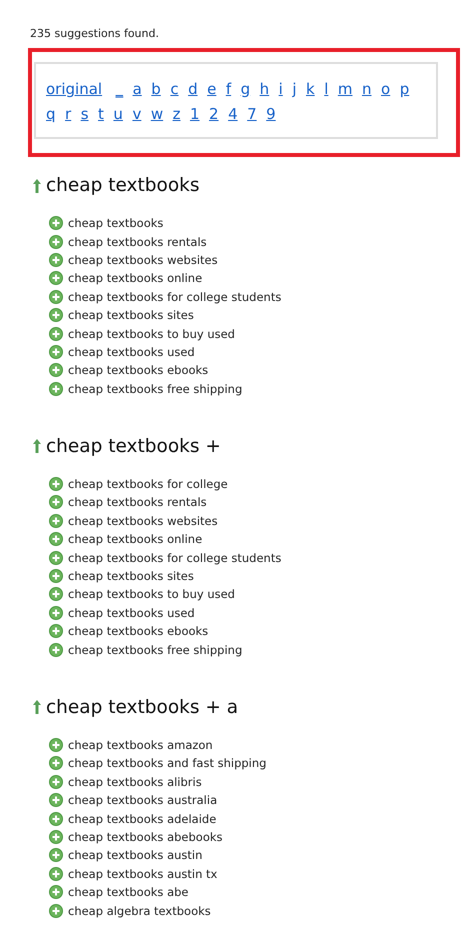 The width and height of the screenshot is (466, 930). I want to click on results-count: 235 suggestions found., so click(94, 33).